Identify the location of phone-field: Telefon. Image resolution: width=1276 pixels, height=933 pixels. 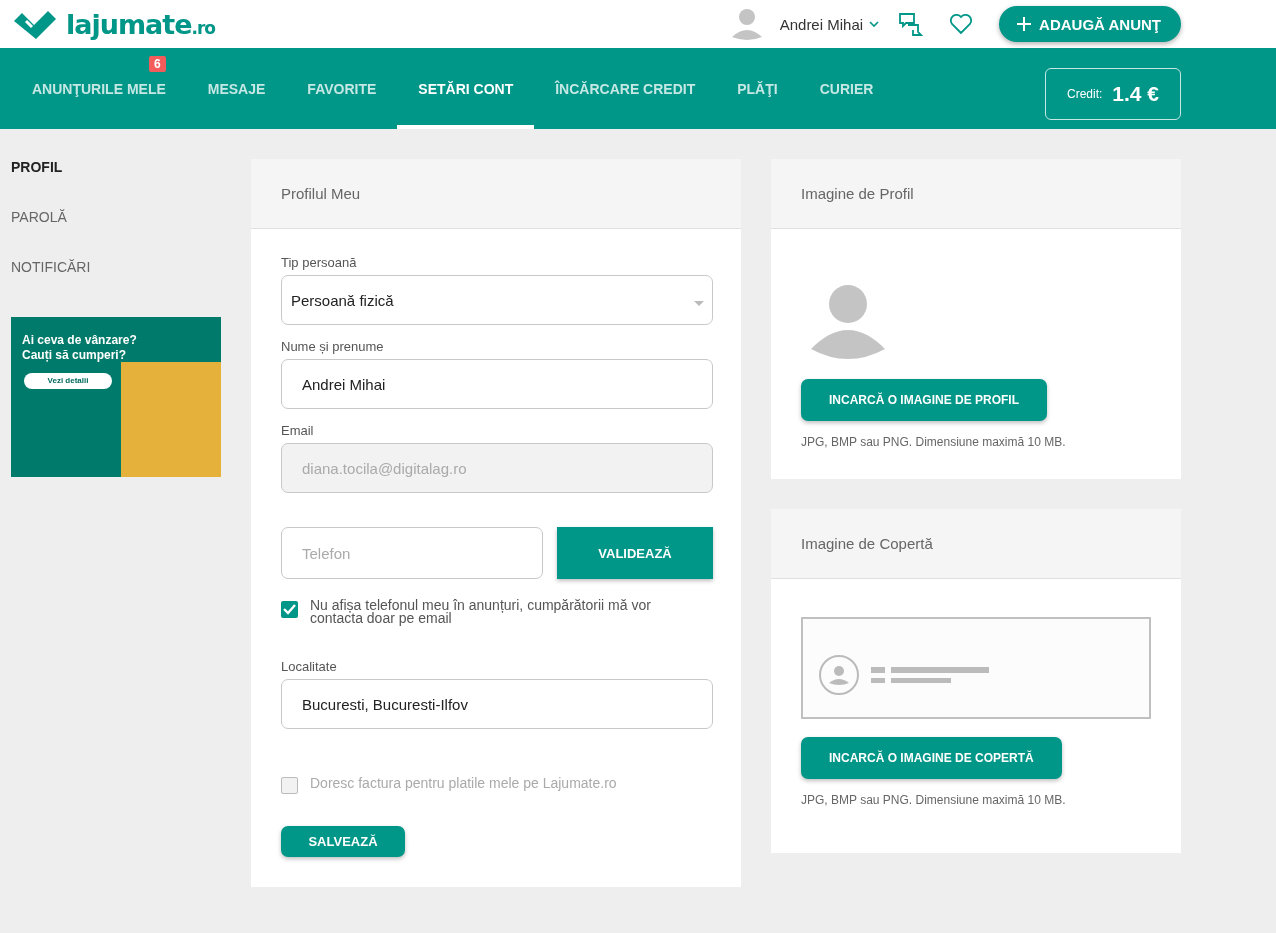
(412, 553).